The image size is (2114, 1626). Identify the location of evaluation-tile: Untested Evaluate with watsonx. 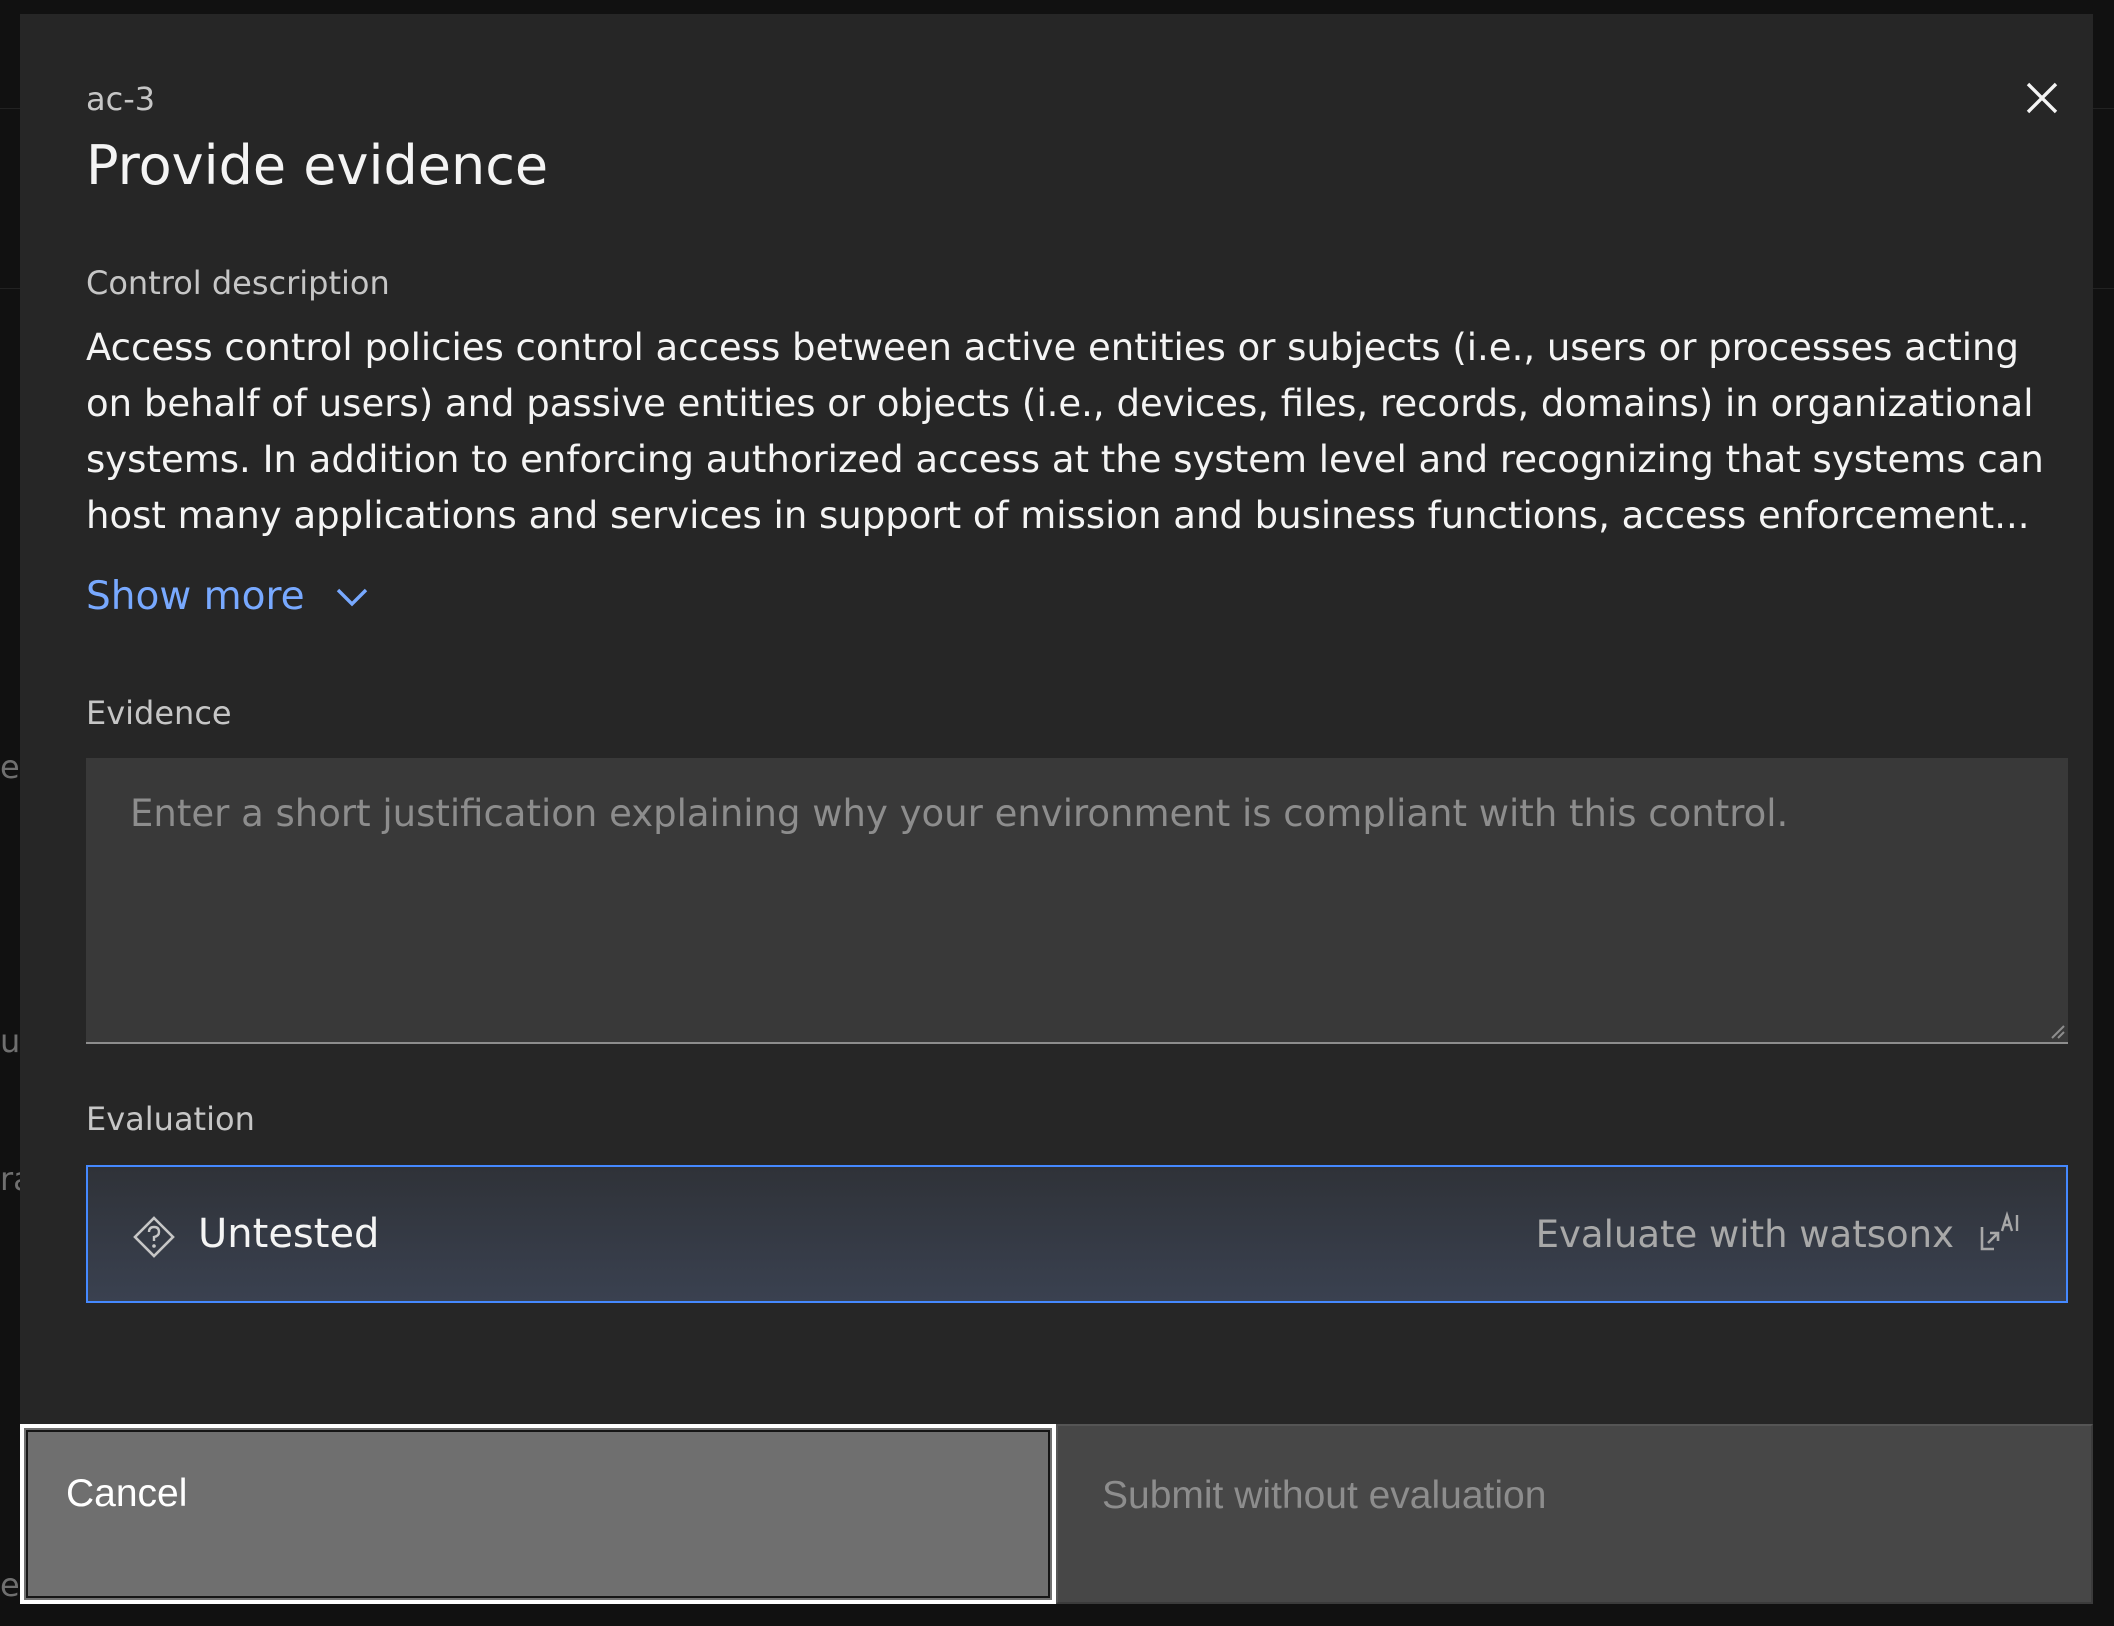
(1077, 1234).